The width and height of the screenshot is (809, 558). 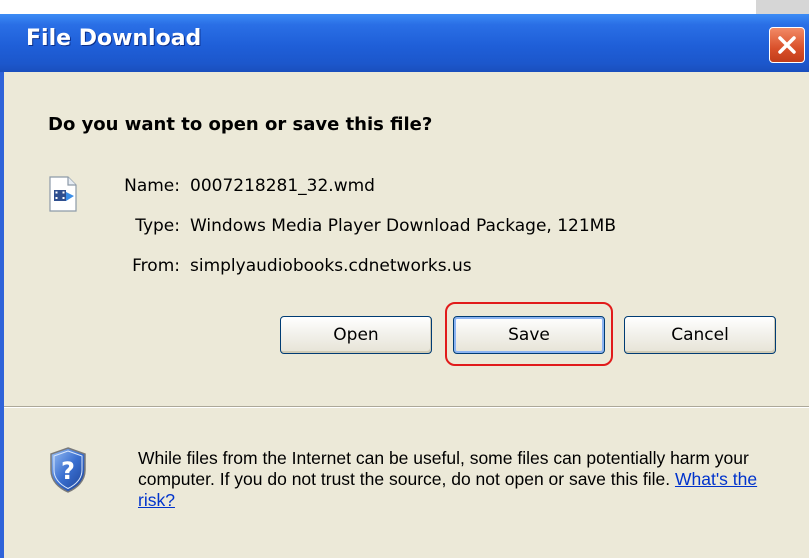 What do you see at coordinates (152, 186) in the screenshot?
I see `file-name-label: Name:` at bounding box center [152, 186].